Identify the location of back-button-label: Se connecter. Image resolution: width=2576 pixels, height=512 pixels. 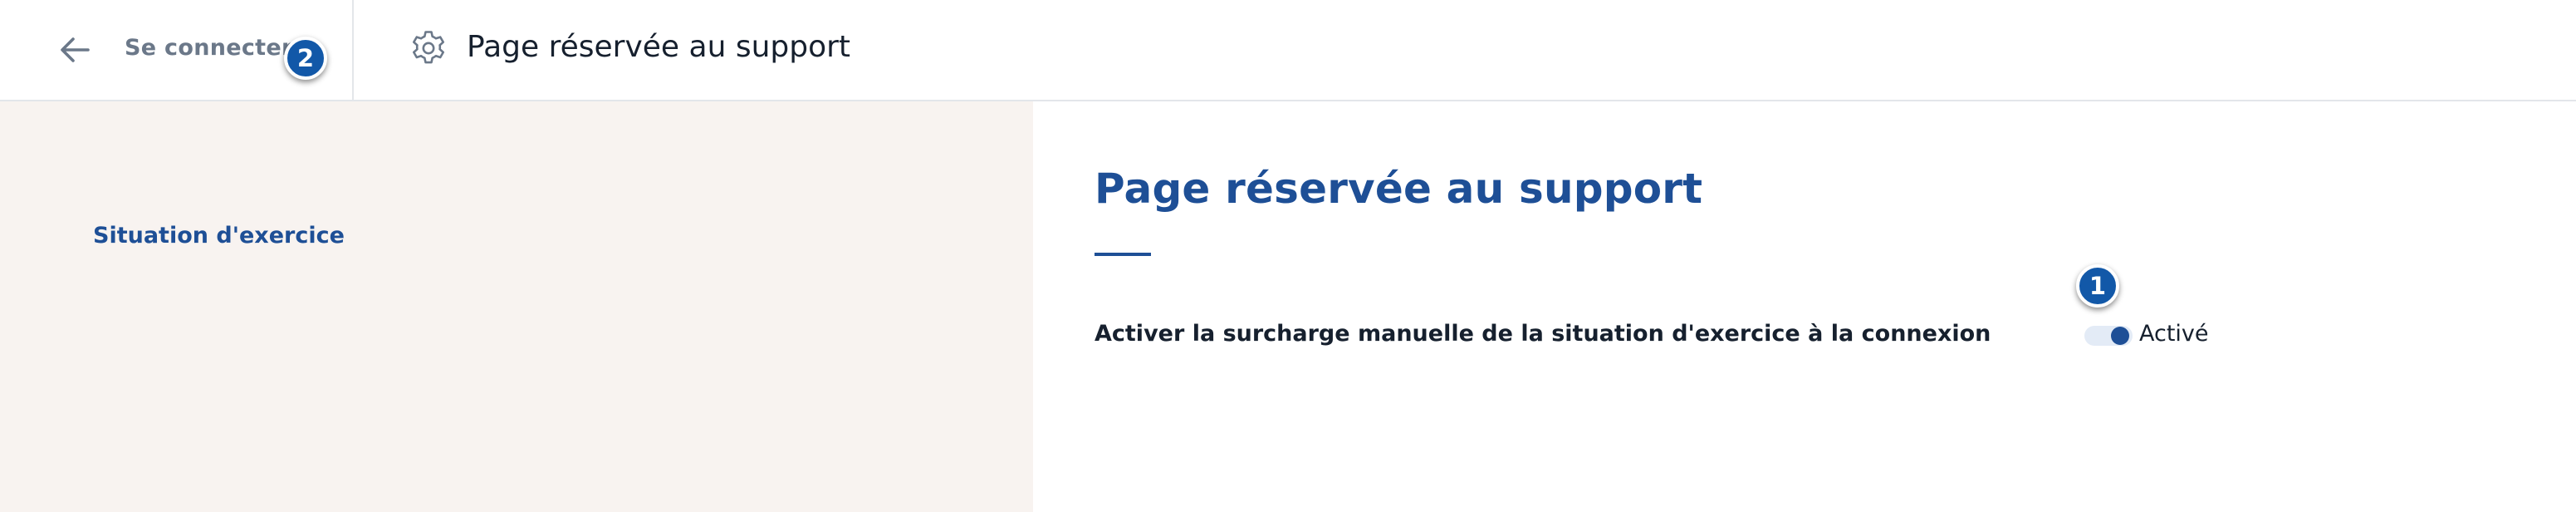
(209, 48).